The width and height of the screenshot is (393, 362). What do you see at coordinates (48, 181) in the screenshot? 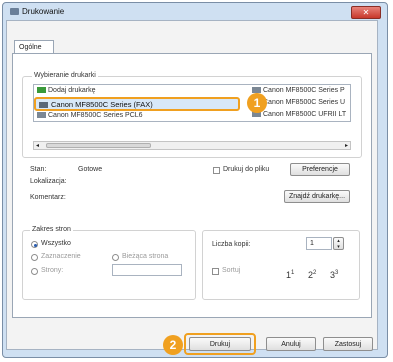
I see `location-label: Lokalizacja:` at bounding box center [48, 181].